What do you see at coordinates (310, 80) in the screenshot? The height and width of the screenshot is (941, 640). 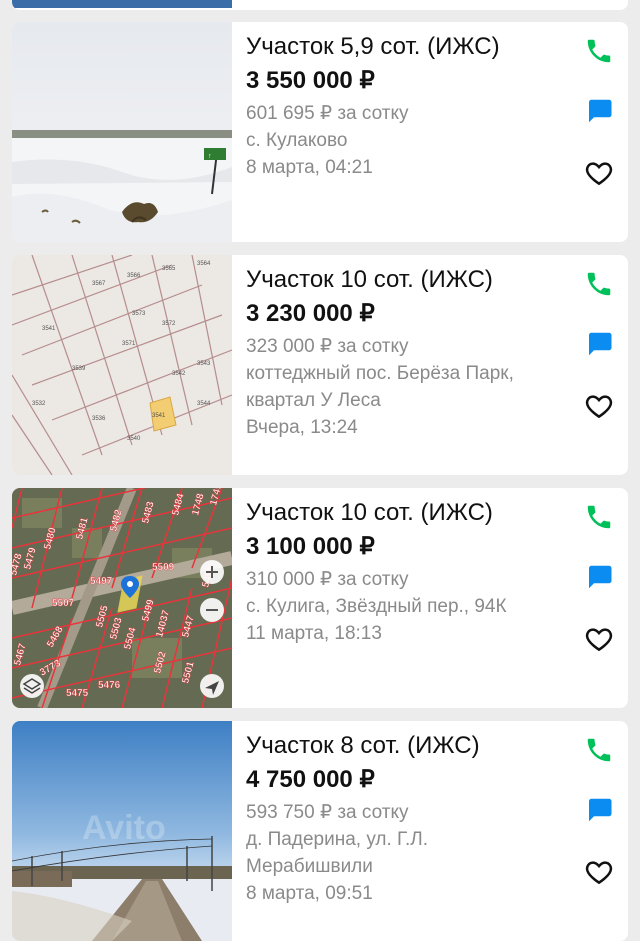 I see `listing-price: 3 550 000 ₽` at bounding box center [310, 80].